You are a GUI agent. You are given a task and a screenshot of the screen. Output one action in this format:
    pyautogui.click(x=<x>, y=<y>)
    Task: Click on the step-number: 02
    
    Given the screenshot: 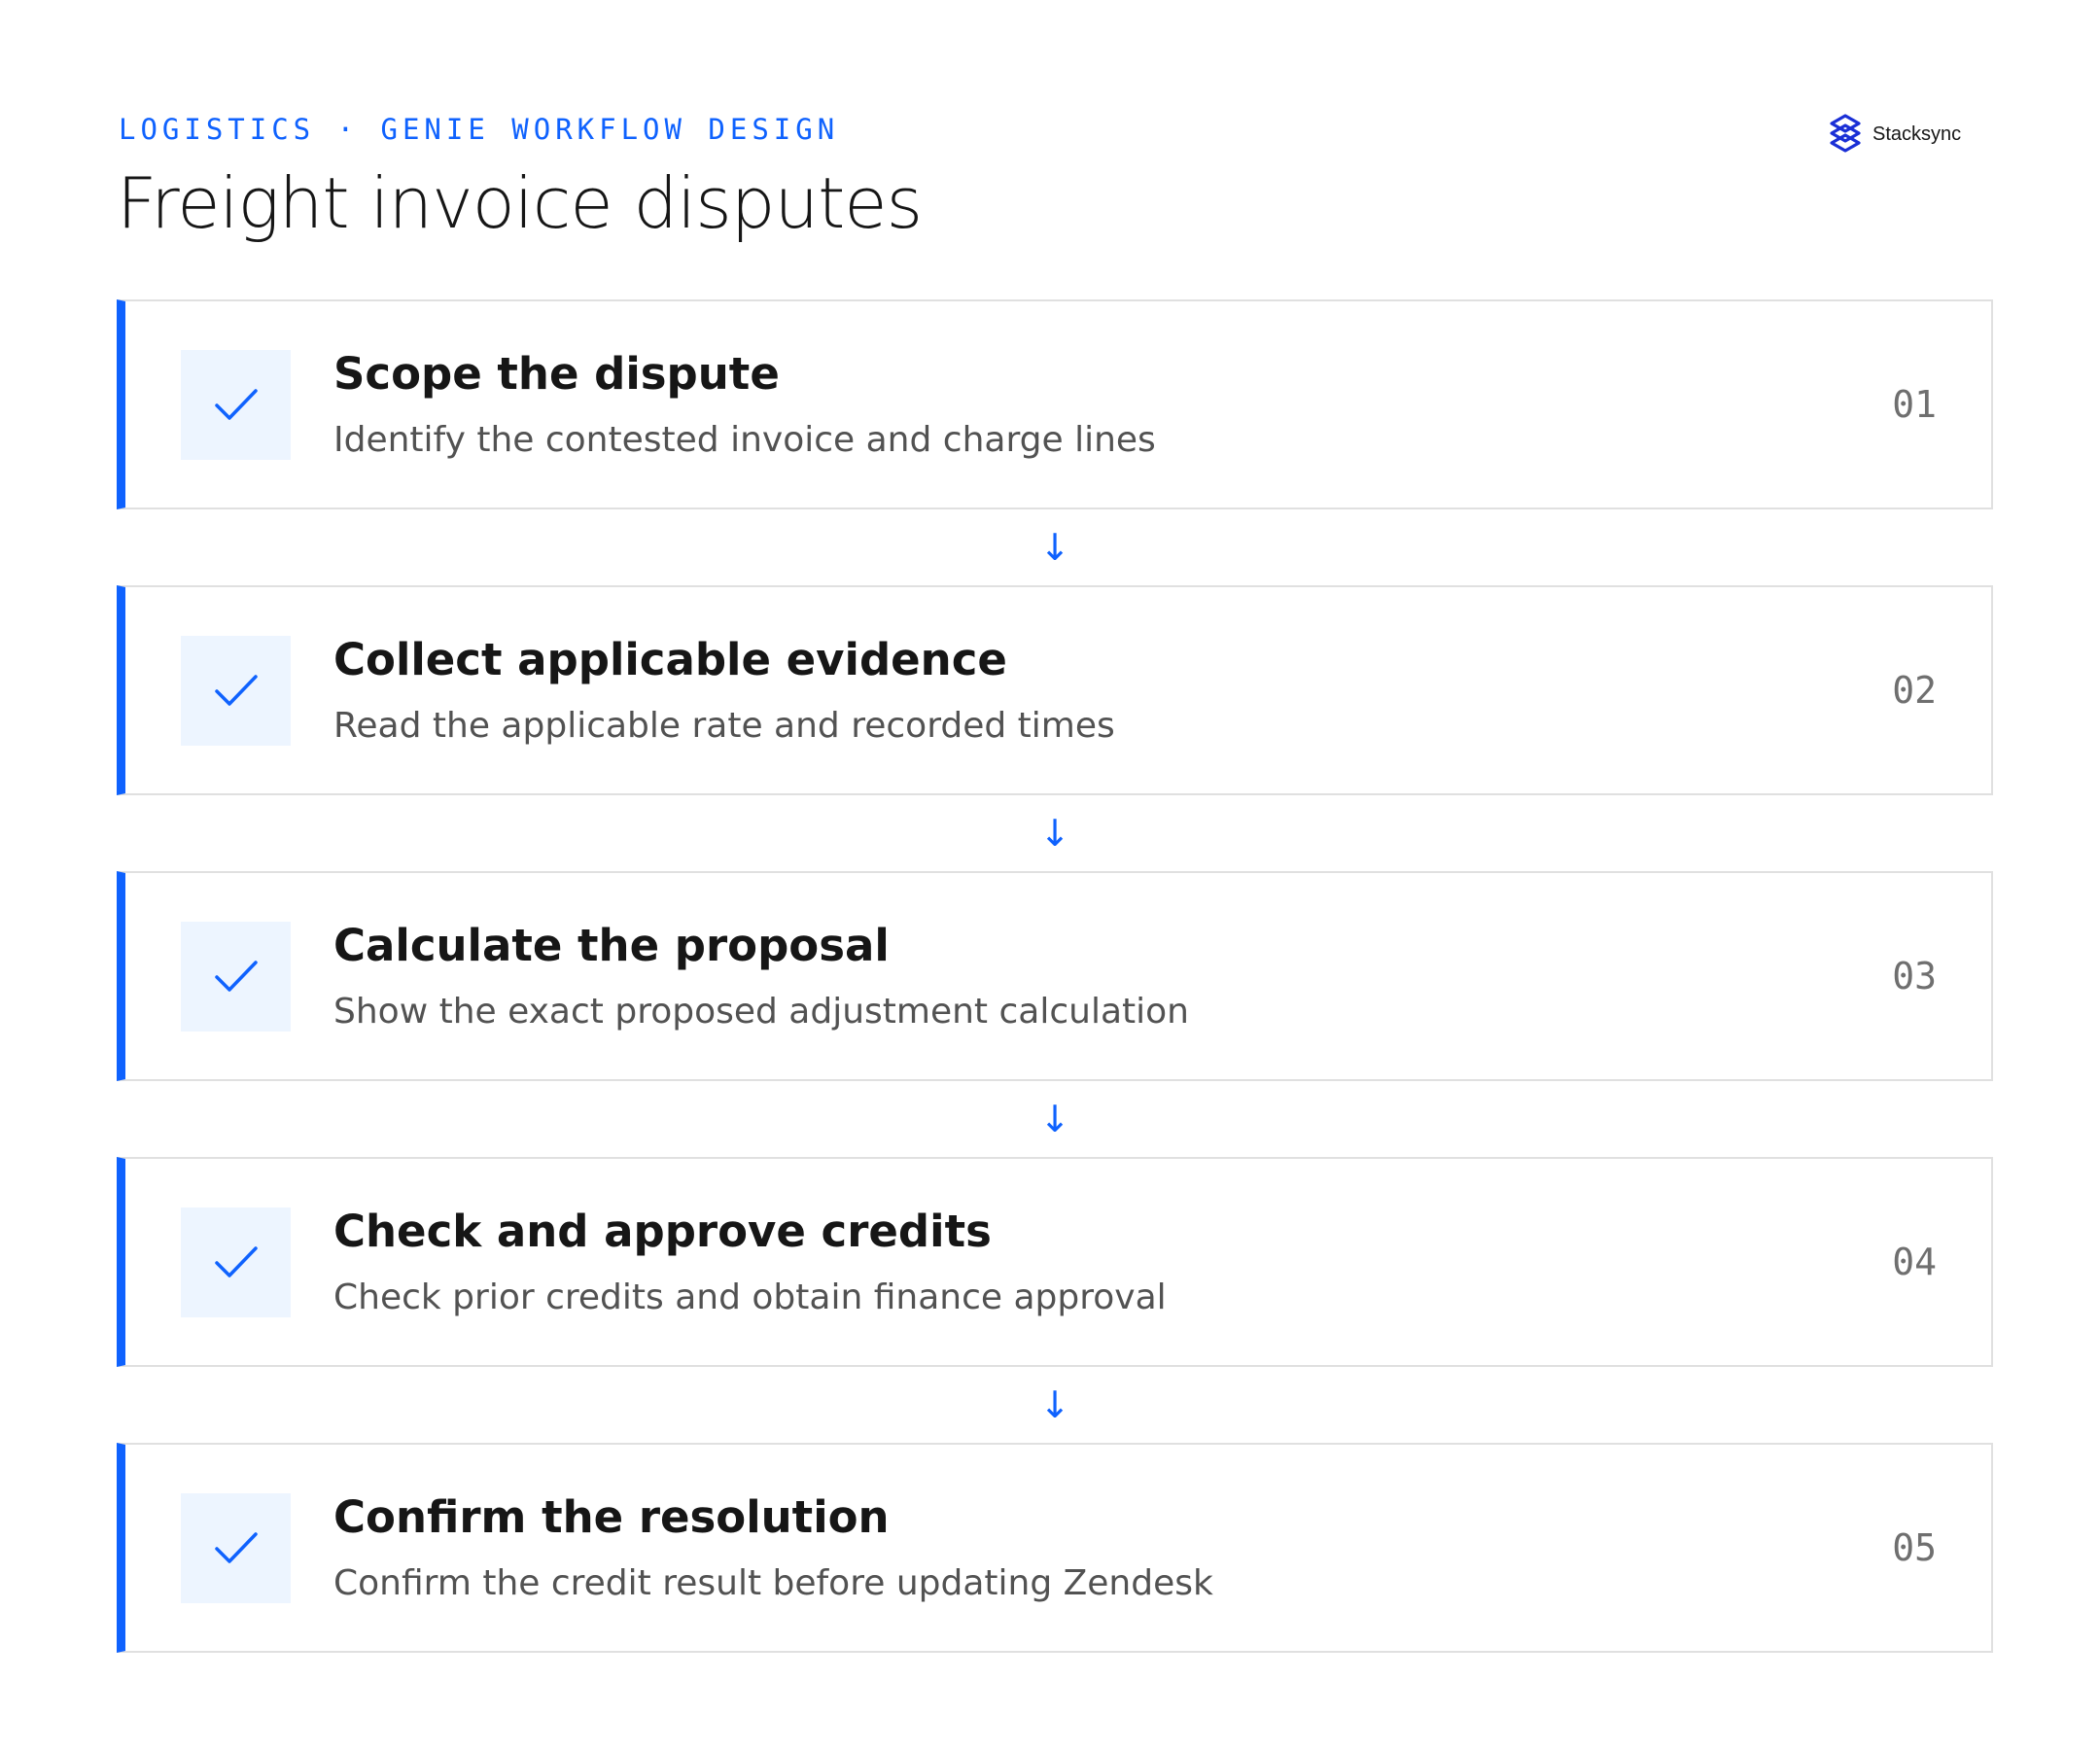 What is the action you would take?
    pyautogui.click(x=1914, y=690)
    